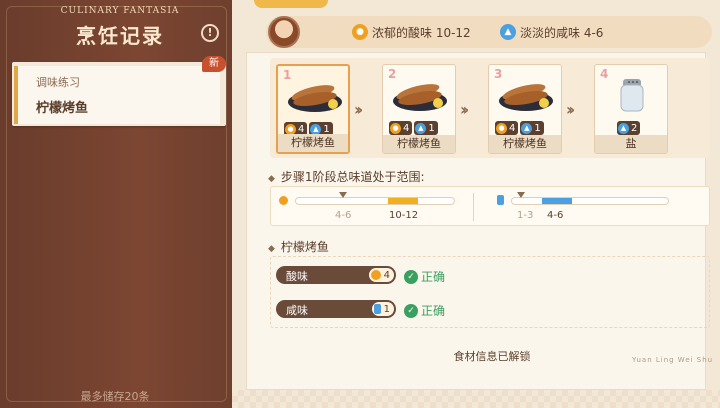 The image size is (720, 408). I want to click on sour-target-range: 10-12, so click(404, 215).